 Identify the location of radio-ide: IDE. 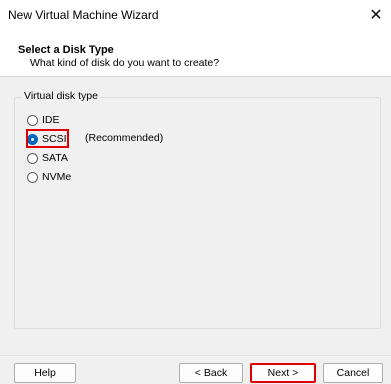
(43, 120).